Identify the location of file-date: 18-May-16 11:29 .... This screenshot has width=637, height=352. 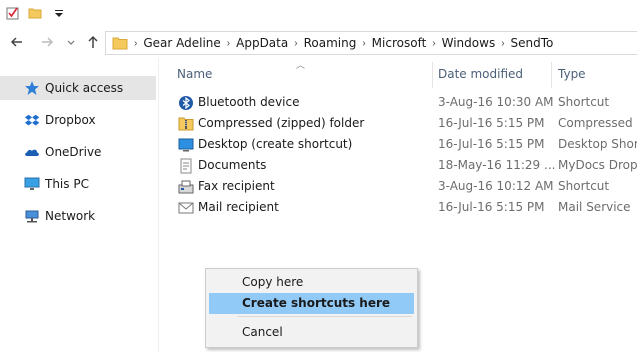
(497, 165).